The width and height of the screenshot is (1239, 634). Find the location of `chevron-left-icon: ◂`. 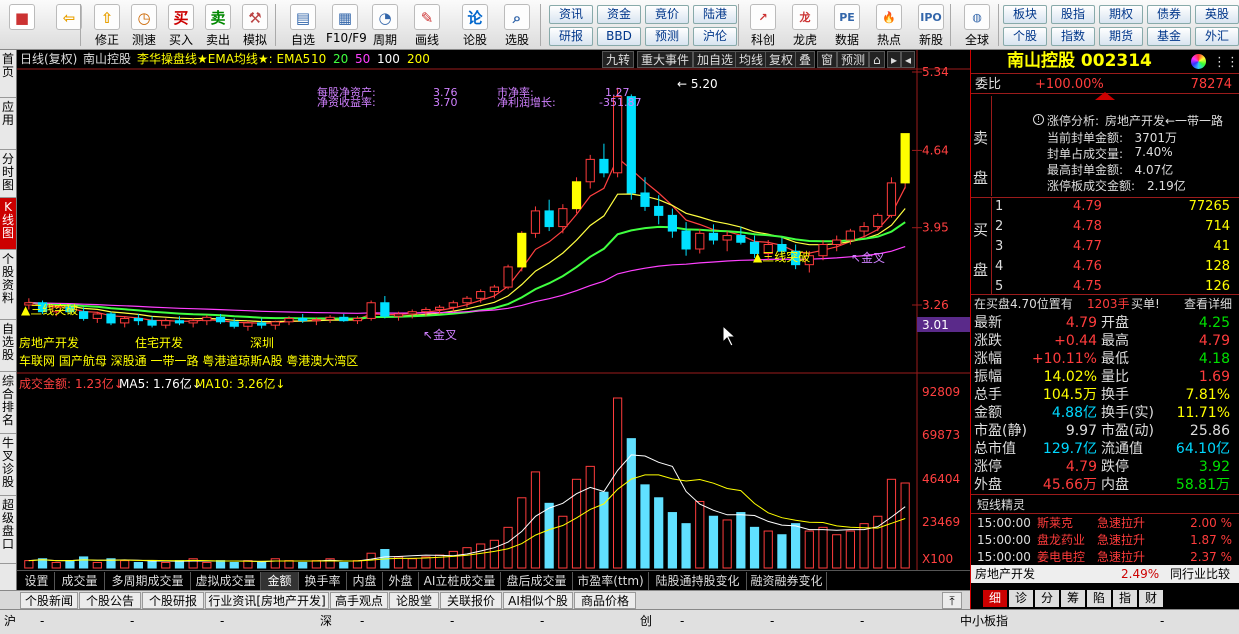

chevron-left-icon: ◂ is located at coordinates (908, 59).